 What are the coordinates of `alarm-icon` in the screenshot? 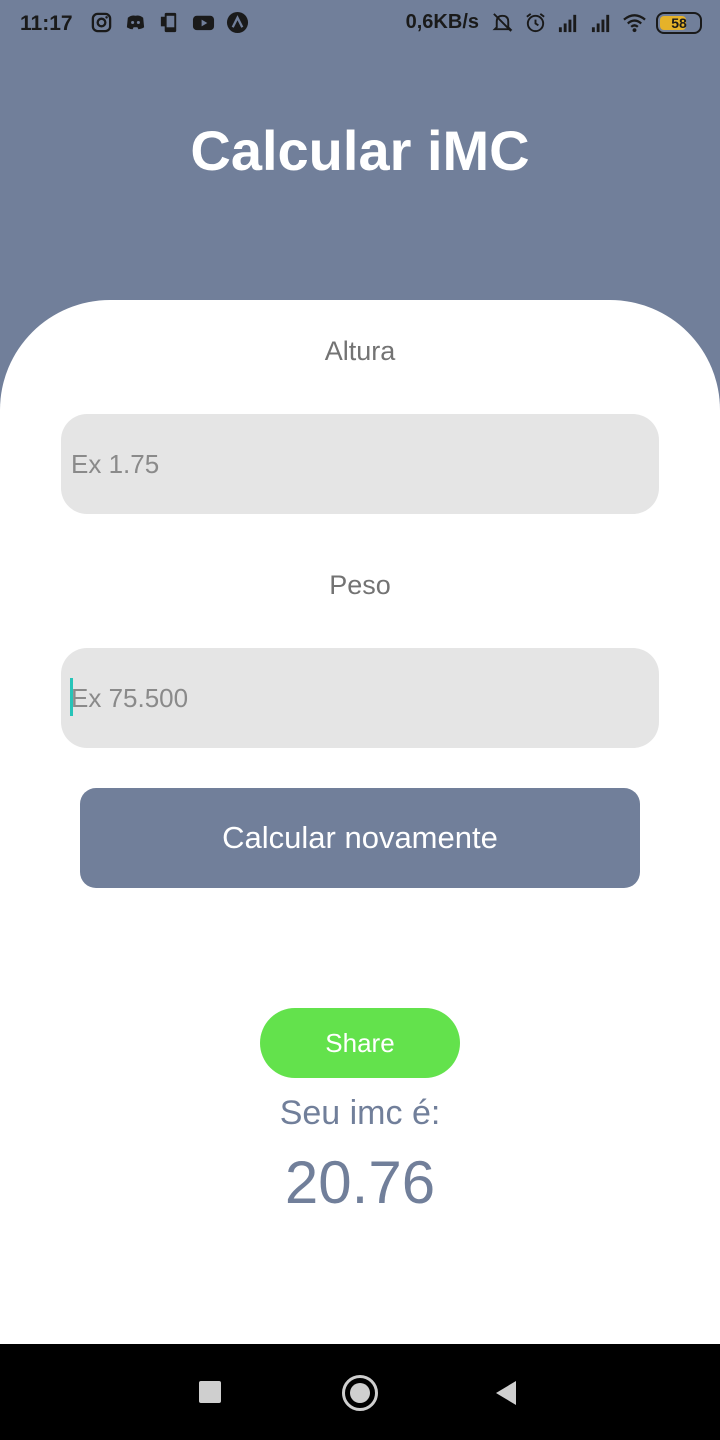 It's located at (535, 23).